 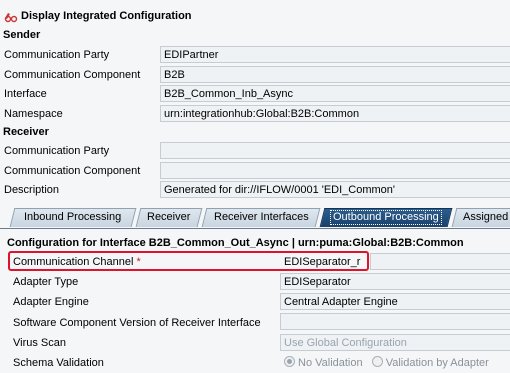 I want to click on sender-component-field: B2B, so click(x=335, y=74).